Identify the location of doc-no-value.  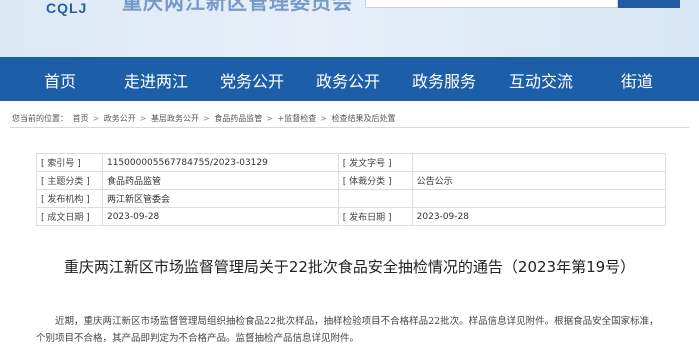
(539, 162).